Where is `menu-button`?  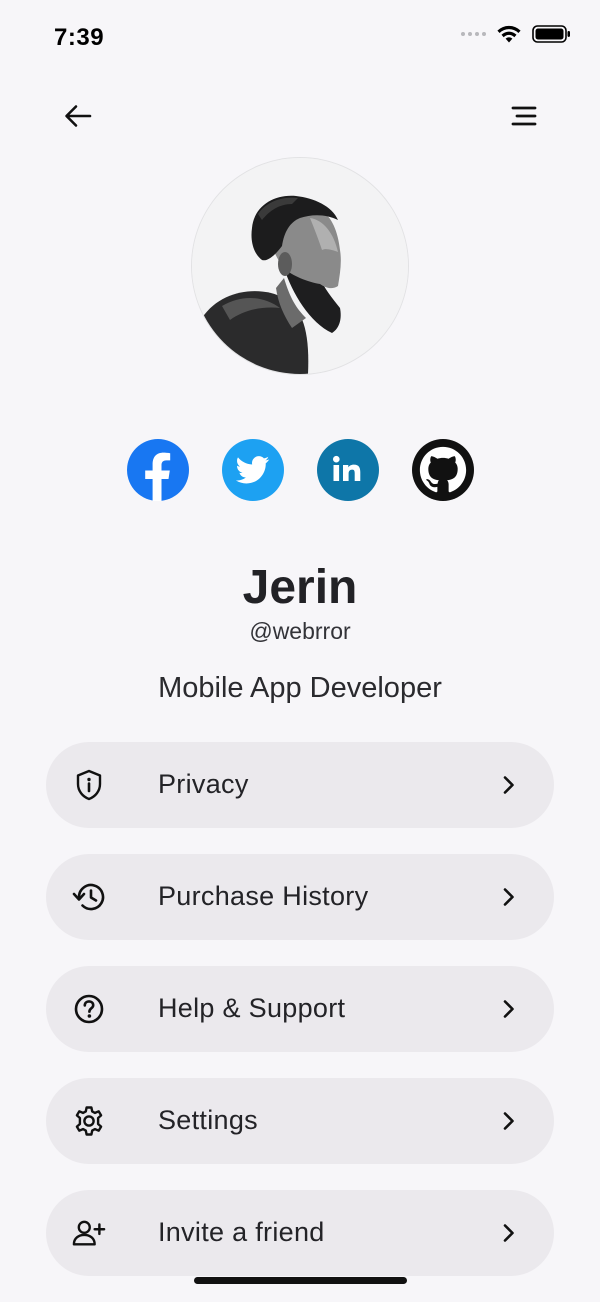
menu-button is located at coordinates (524, 116).